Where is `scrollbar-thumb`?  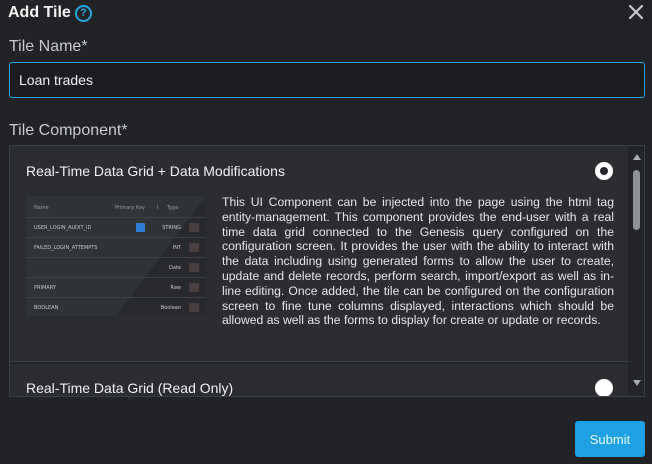
scrollbar-thumb is located at coordinates (636, 200).